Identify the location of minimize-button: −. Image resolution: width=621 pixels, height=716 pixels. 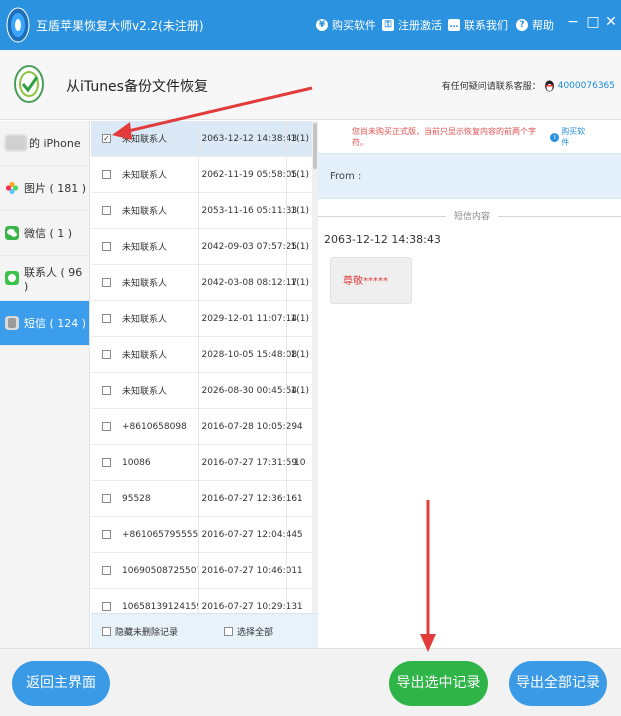
(573, 22).